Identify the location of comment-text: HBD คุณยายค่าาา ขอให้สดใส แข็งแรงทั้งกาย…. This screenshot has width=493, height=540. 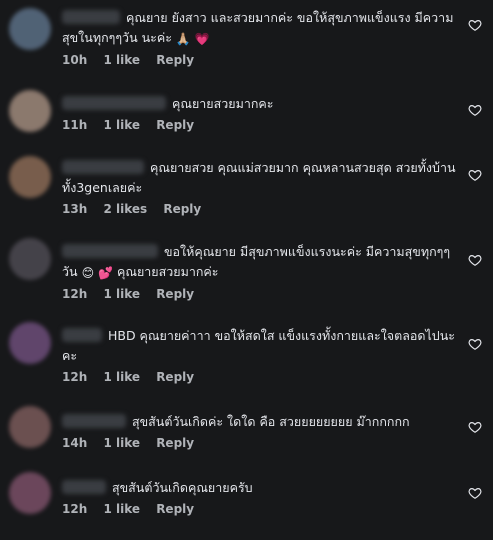
(258, 345).